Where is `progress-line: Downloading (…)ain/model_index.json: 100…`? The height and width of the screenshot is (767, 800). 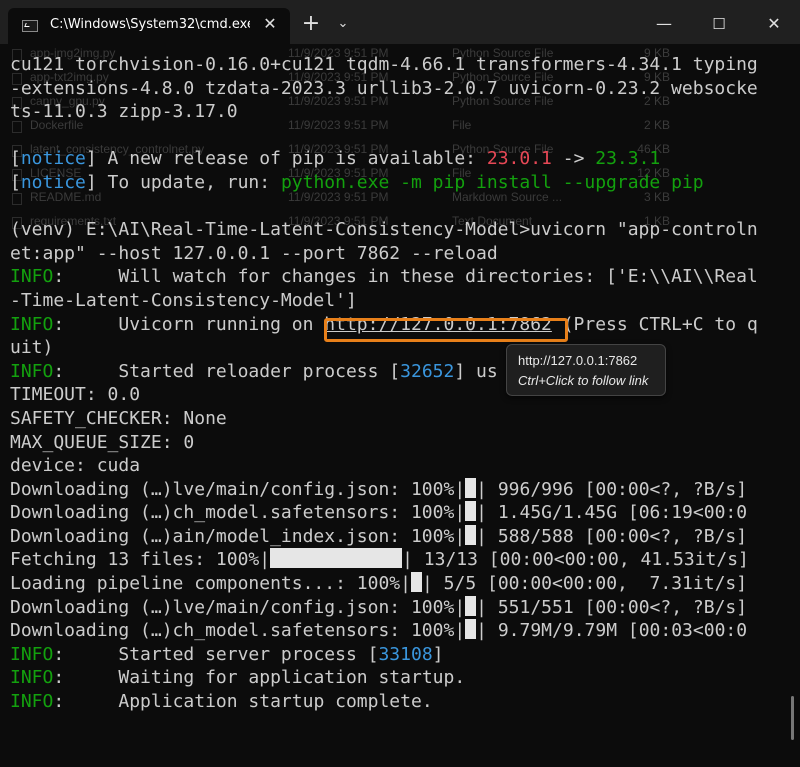 progress-line: Downloading (…)ain/model_index.json: 100… is located at coordinates (379, 535).